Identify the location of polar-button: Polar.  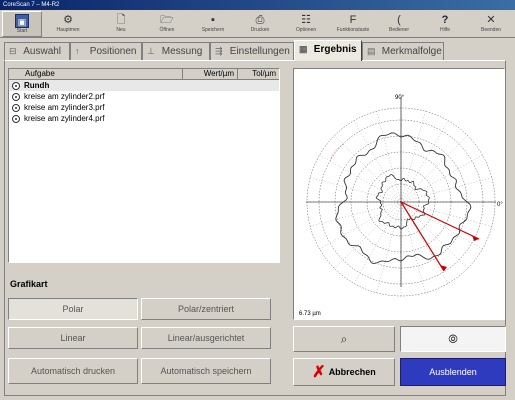
(73, 309).